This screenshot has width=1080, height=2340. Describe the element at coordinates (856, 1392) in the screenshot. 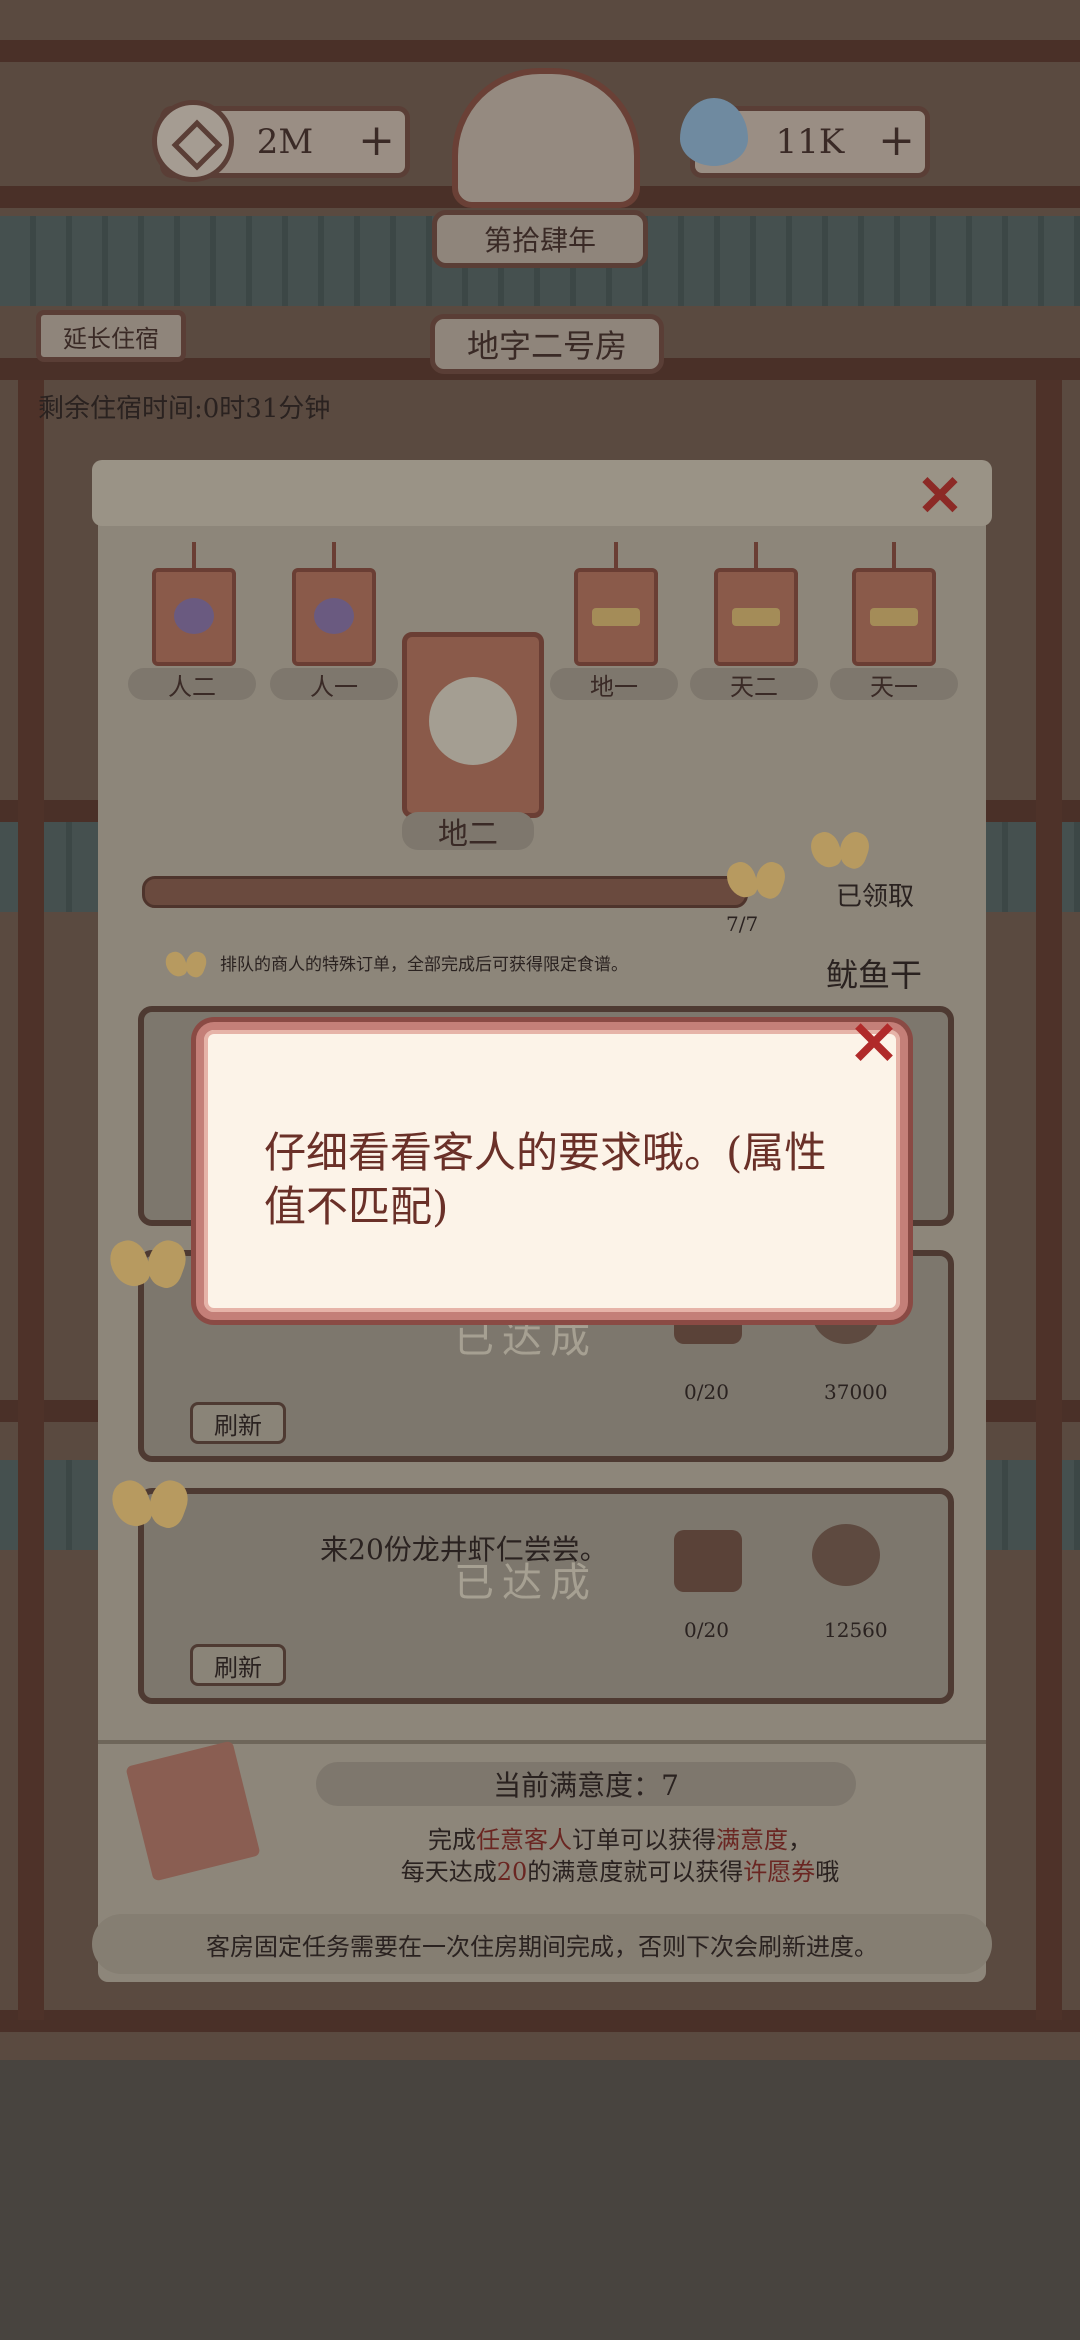

I see `order-reward: 37000` at that location.